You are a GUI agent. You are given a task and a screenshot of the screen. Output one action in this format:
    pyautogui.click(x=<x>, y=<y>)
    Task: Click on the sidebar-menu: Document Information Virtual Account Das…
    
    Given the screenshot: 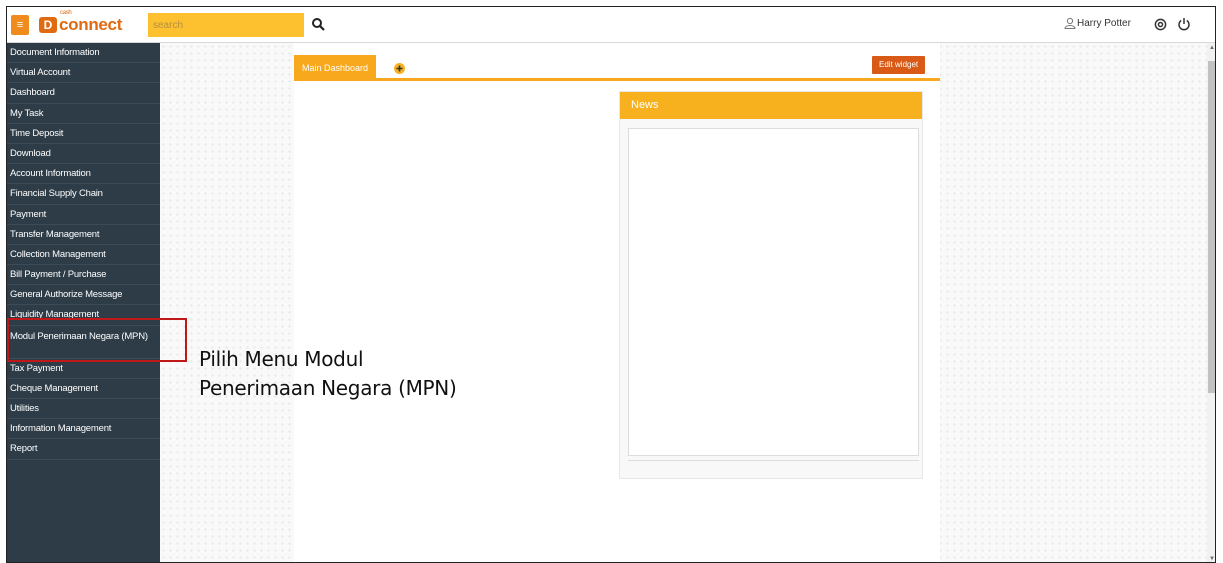 What is the action you would take?
    pyautogui.click(x=83, y=302)
    